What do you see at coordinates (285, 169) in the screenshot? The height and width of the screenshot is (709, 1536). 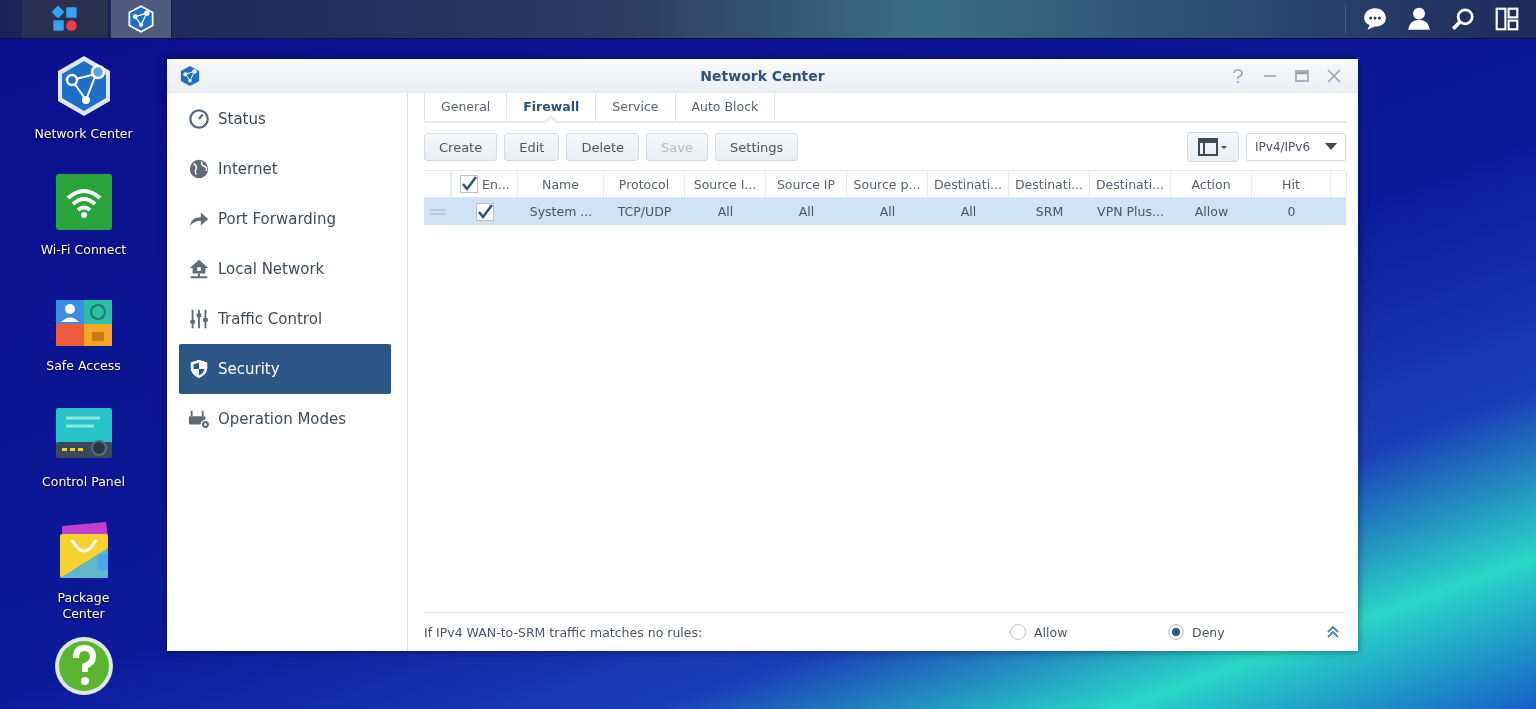 I see `sidebar-item: Internet` at bounding box center [285, 169].